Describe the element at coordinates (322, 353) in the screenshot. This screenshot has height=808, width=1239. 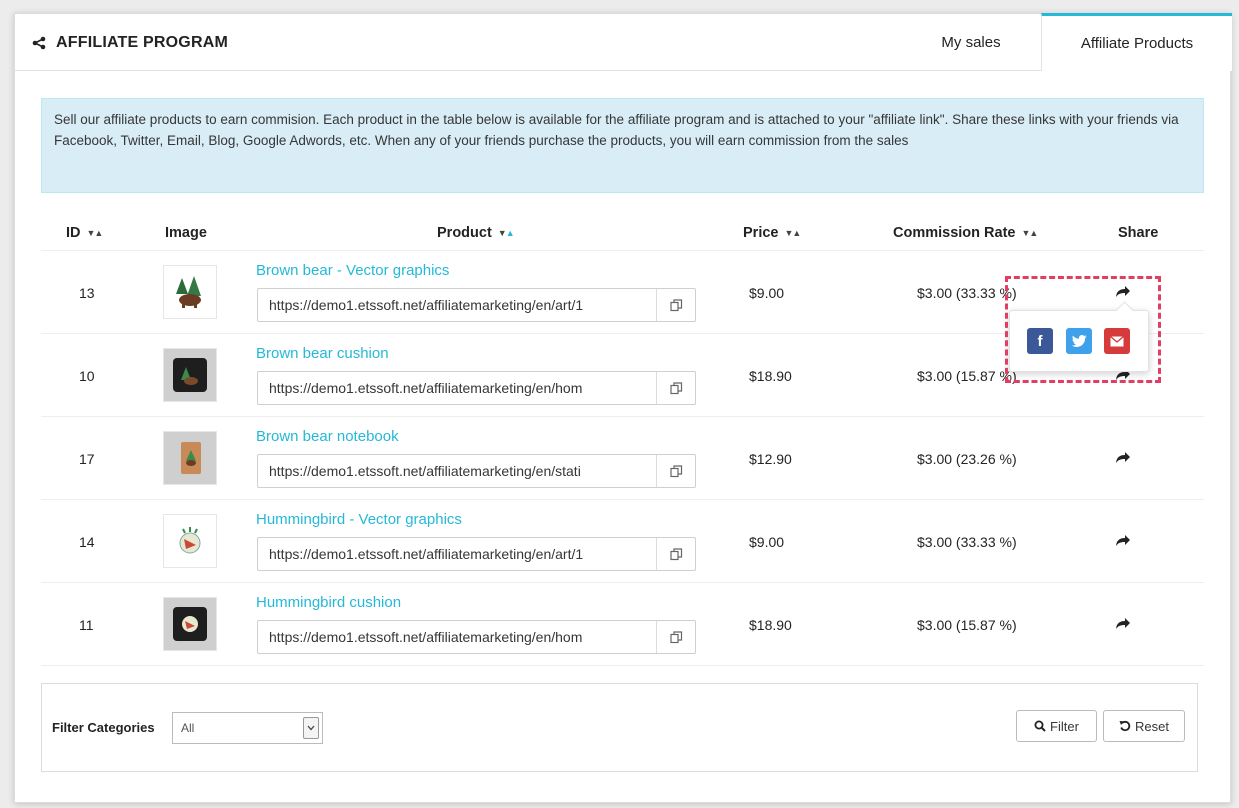
I see `product-link: Brown bear cushion` at that location.